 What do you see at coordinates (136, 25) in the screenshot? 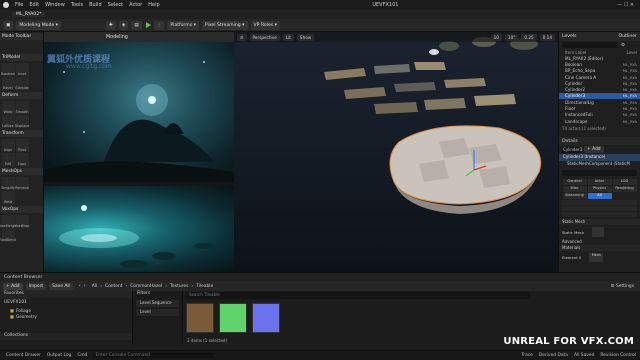
I see `sequencer-icon: ▤` at bounding box center [136, 25].